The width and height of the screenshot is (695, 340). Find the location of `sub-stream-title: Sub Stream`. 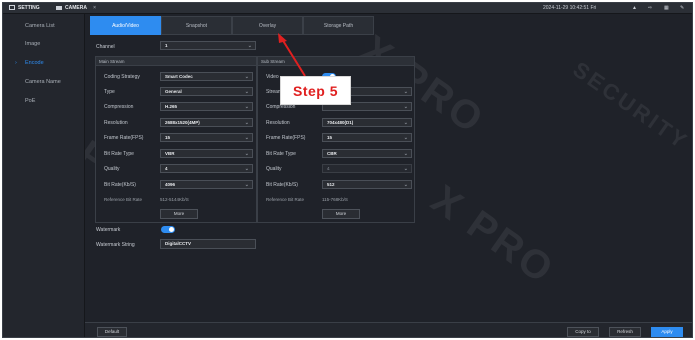

sub-stream-title: Sub Stream is located at coordinates (336, 61).